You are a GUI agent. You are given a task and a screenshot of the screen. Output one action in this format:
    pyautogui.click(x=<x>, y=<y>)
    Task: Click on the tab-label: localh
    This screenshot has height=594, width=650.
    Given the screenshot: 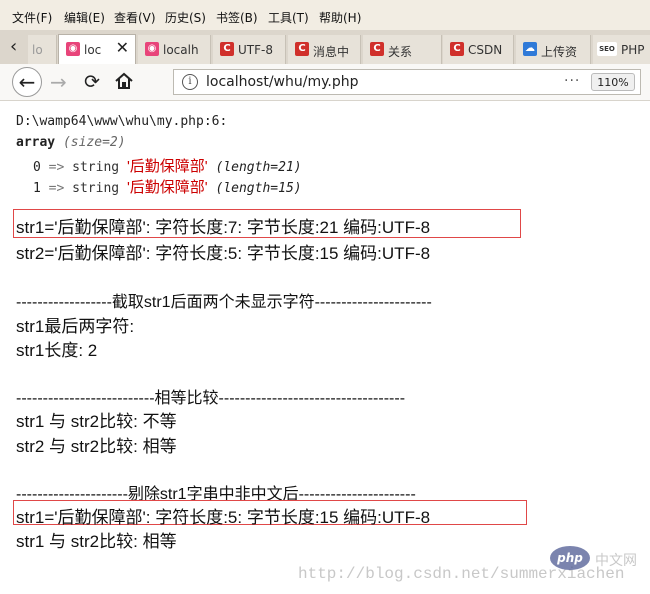 What is the action you would take?
    pyautogui.click(x=181, y=50)
    